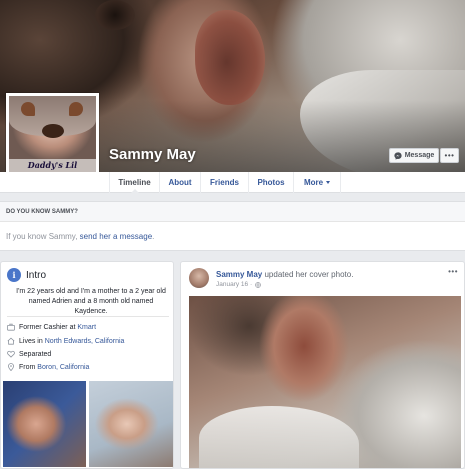 This screenshot has width=465, height=469. What do you see at coordinates (32, 341) in the screenshot?
I see `intro-lives-prefix: Lives in` at bounding box center [32, 341].